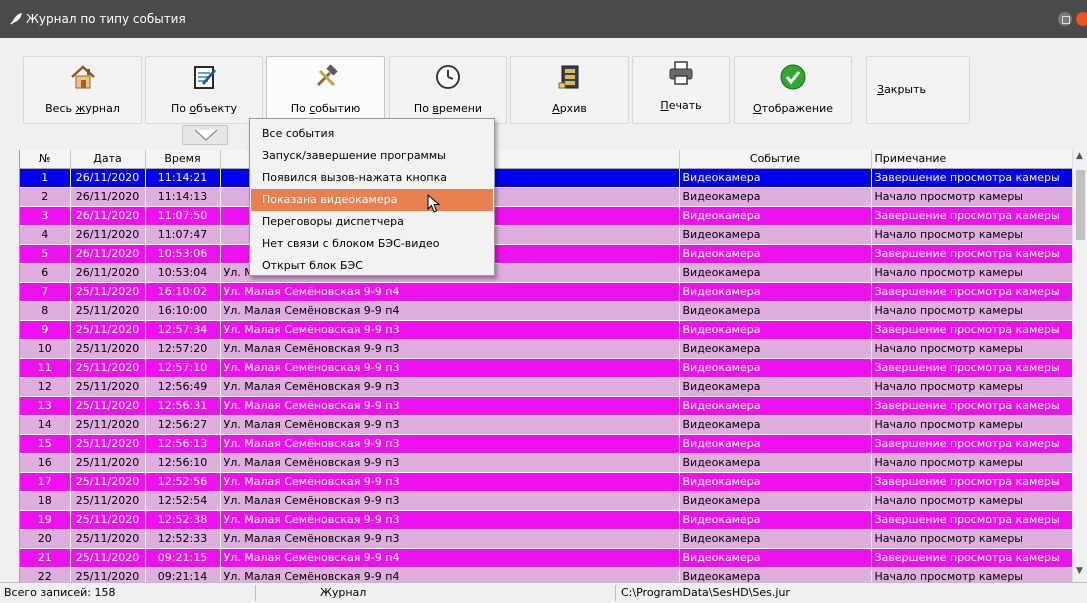 This screenshot has width=1087, height=603. Describe the element at coordinates (1065, 19) in the screenshot. I see `minimize-button` at that location.